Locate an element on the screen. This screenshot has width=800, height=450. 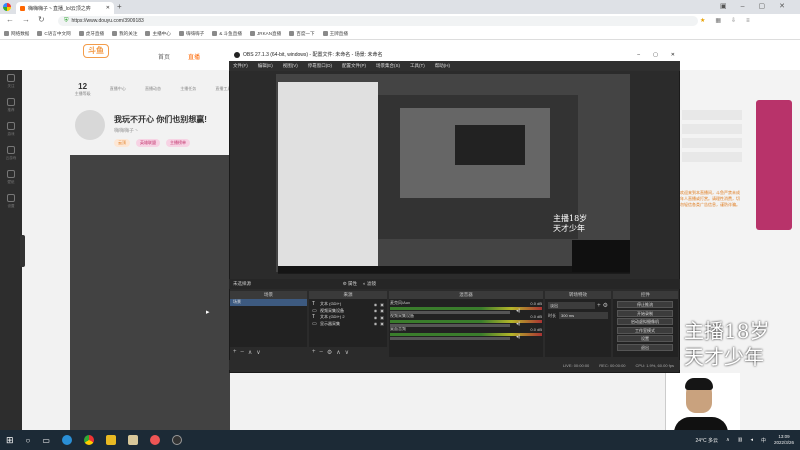
side-nav-item: 推荐 is located at coordinates (11, 106).